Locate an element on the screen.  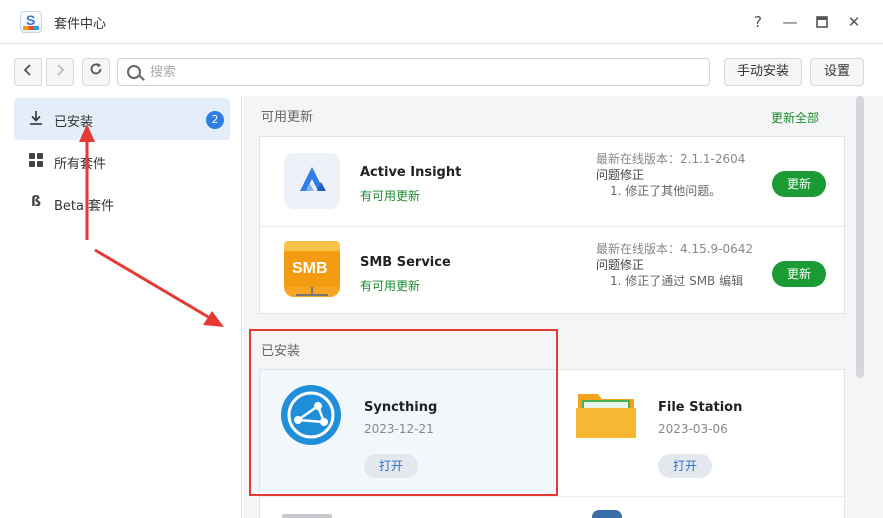
installed-tile-file-station: File Station 2023-03-06 打开 is located at coordinates (699, 433).